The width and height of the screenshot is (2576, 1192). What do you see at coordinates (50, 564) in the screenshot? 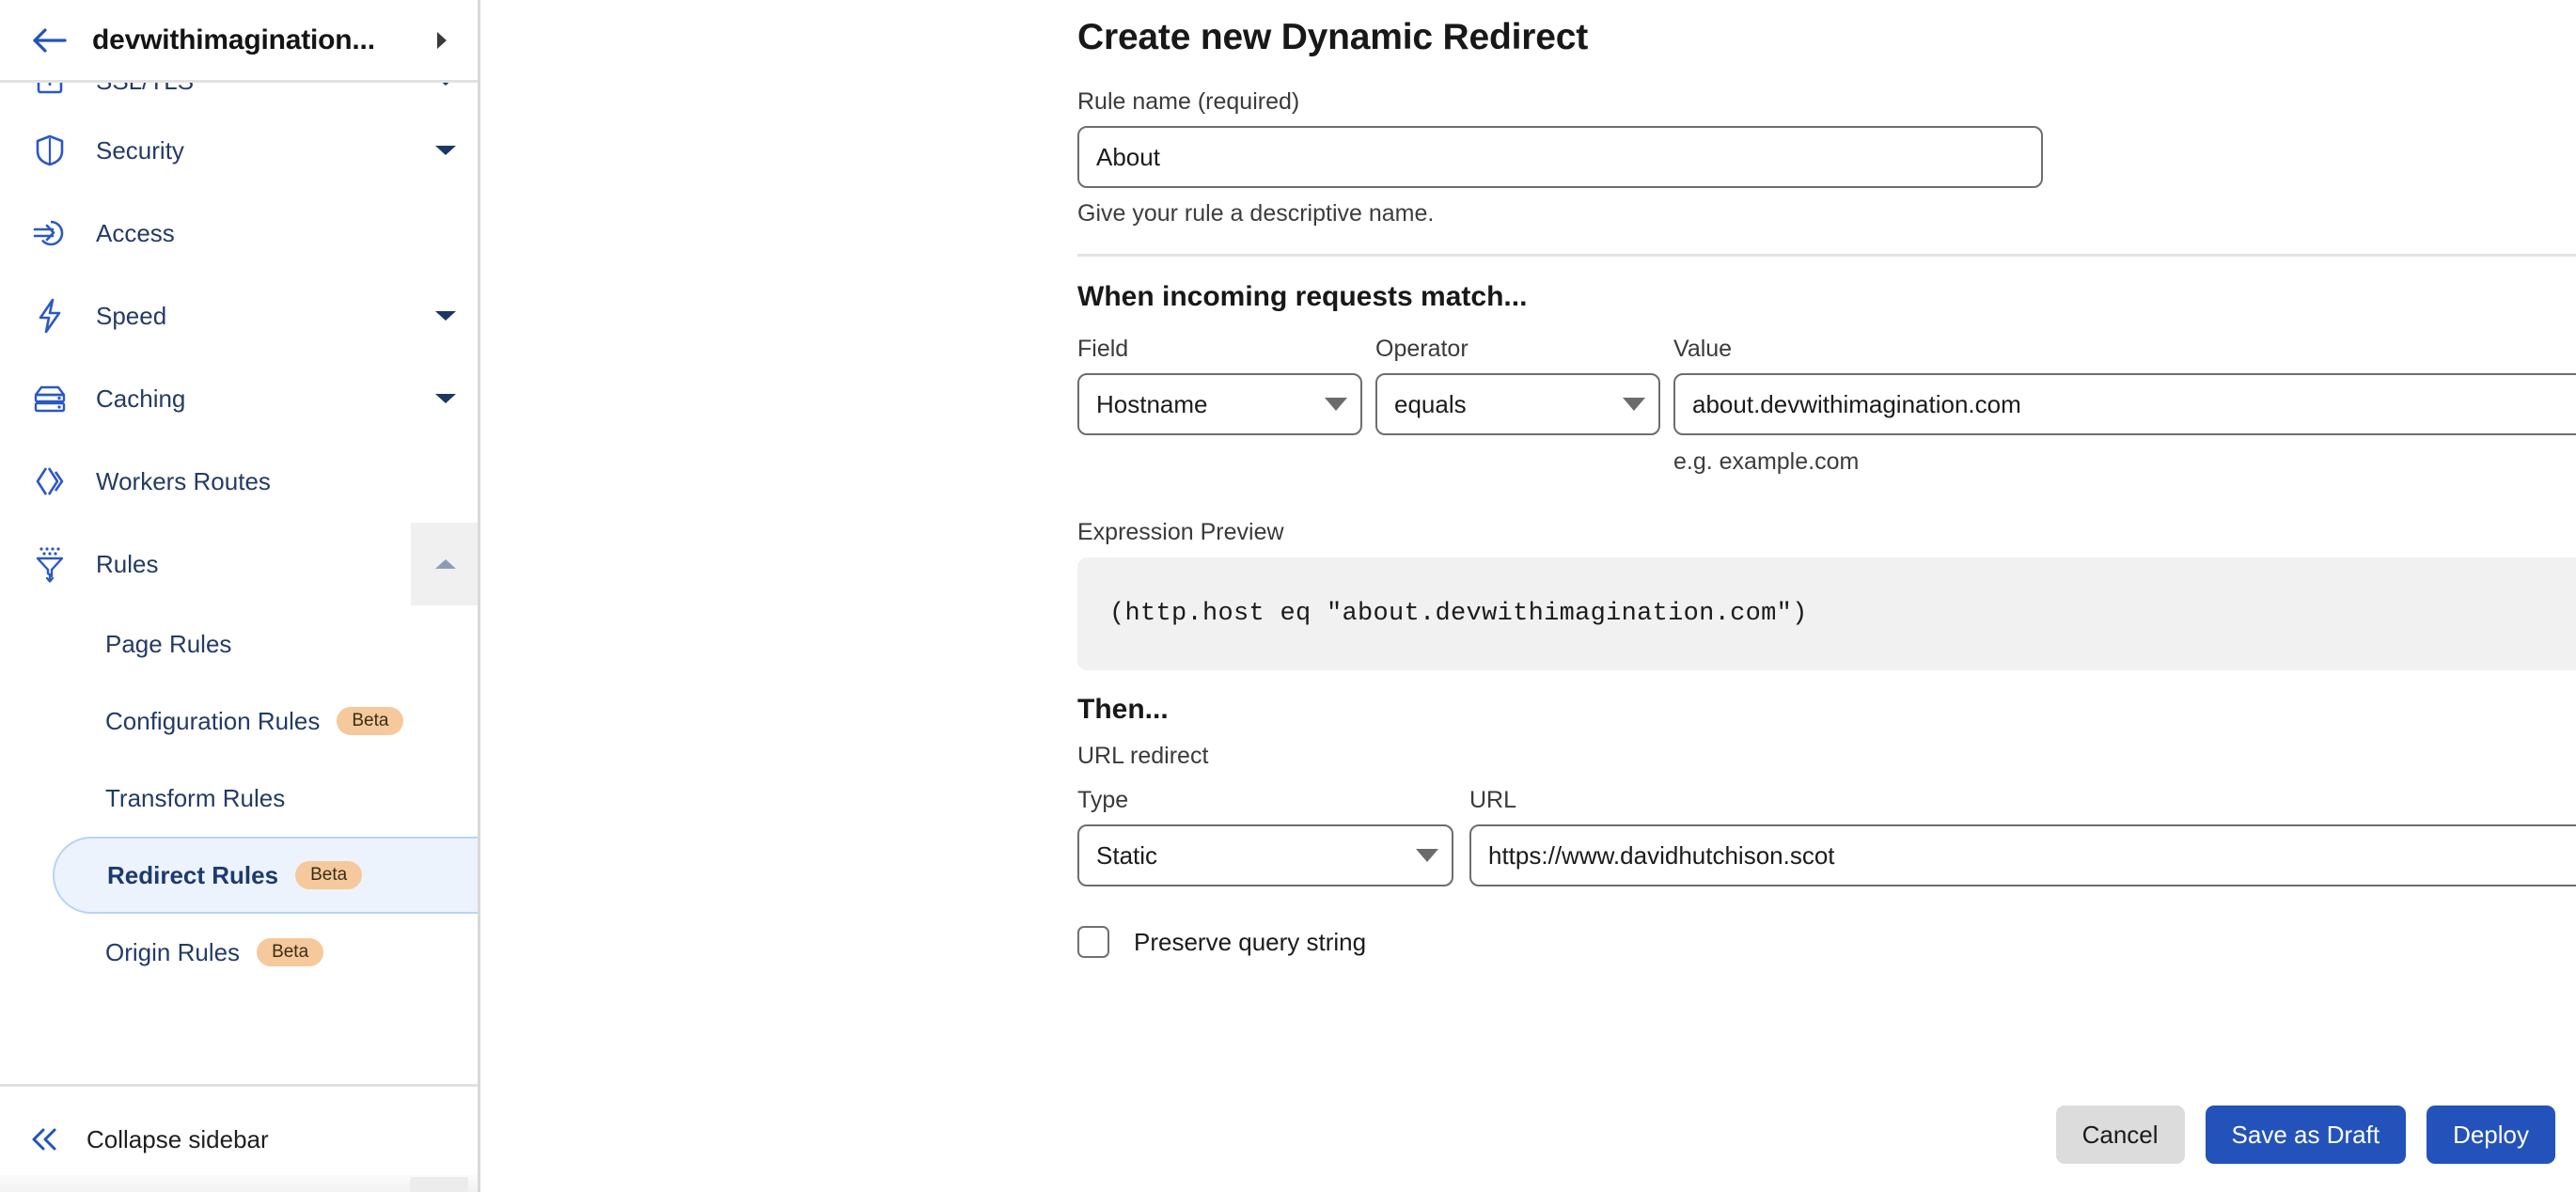
I see `funnel-icon` at bounding box center [50, 564].